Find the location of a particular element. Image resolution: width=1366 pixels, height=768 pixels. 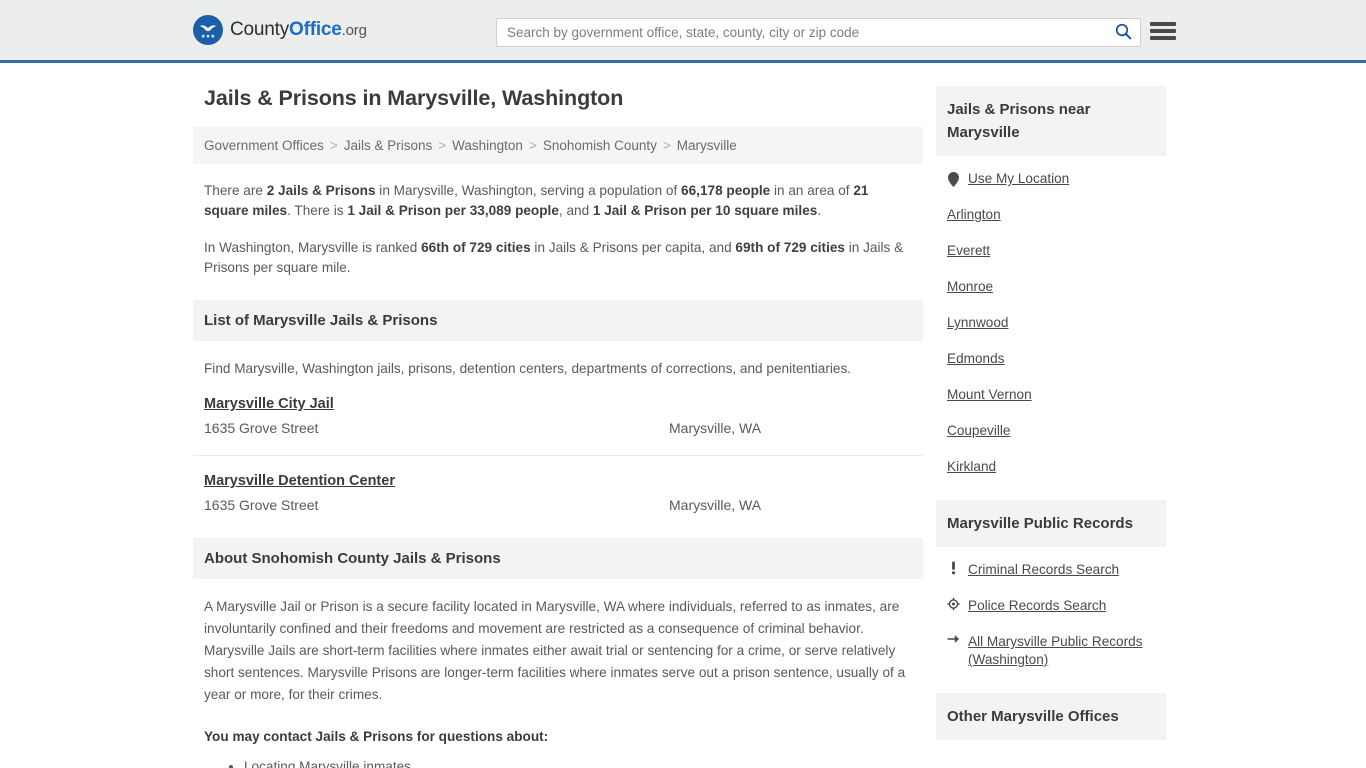

public-records-link-row: Criminal Records Search is located at coordinates (1051, 569).